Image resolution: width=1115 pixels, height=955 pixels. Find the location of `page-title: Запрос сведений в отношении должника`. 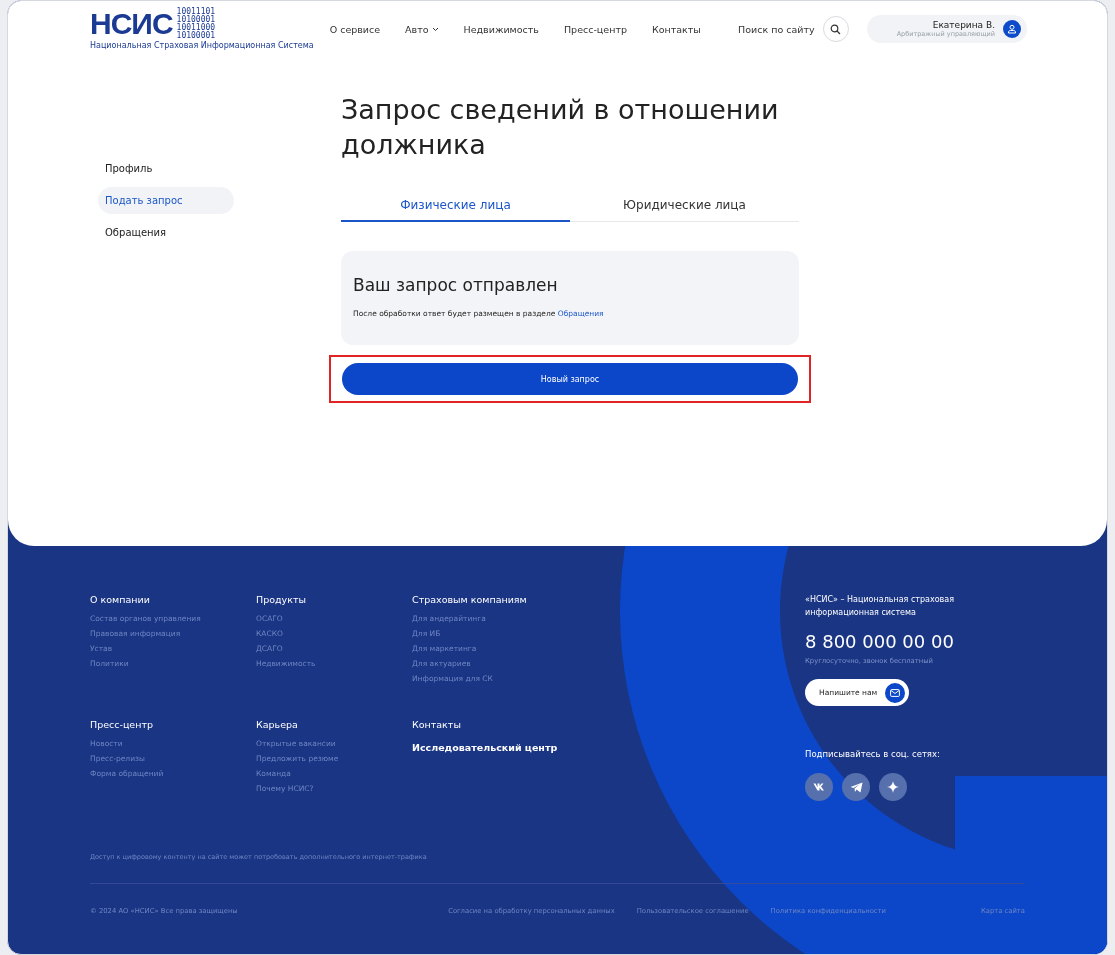

page-title: Запрос сведений в отношении должника is located at coordinates (560, 127).